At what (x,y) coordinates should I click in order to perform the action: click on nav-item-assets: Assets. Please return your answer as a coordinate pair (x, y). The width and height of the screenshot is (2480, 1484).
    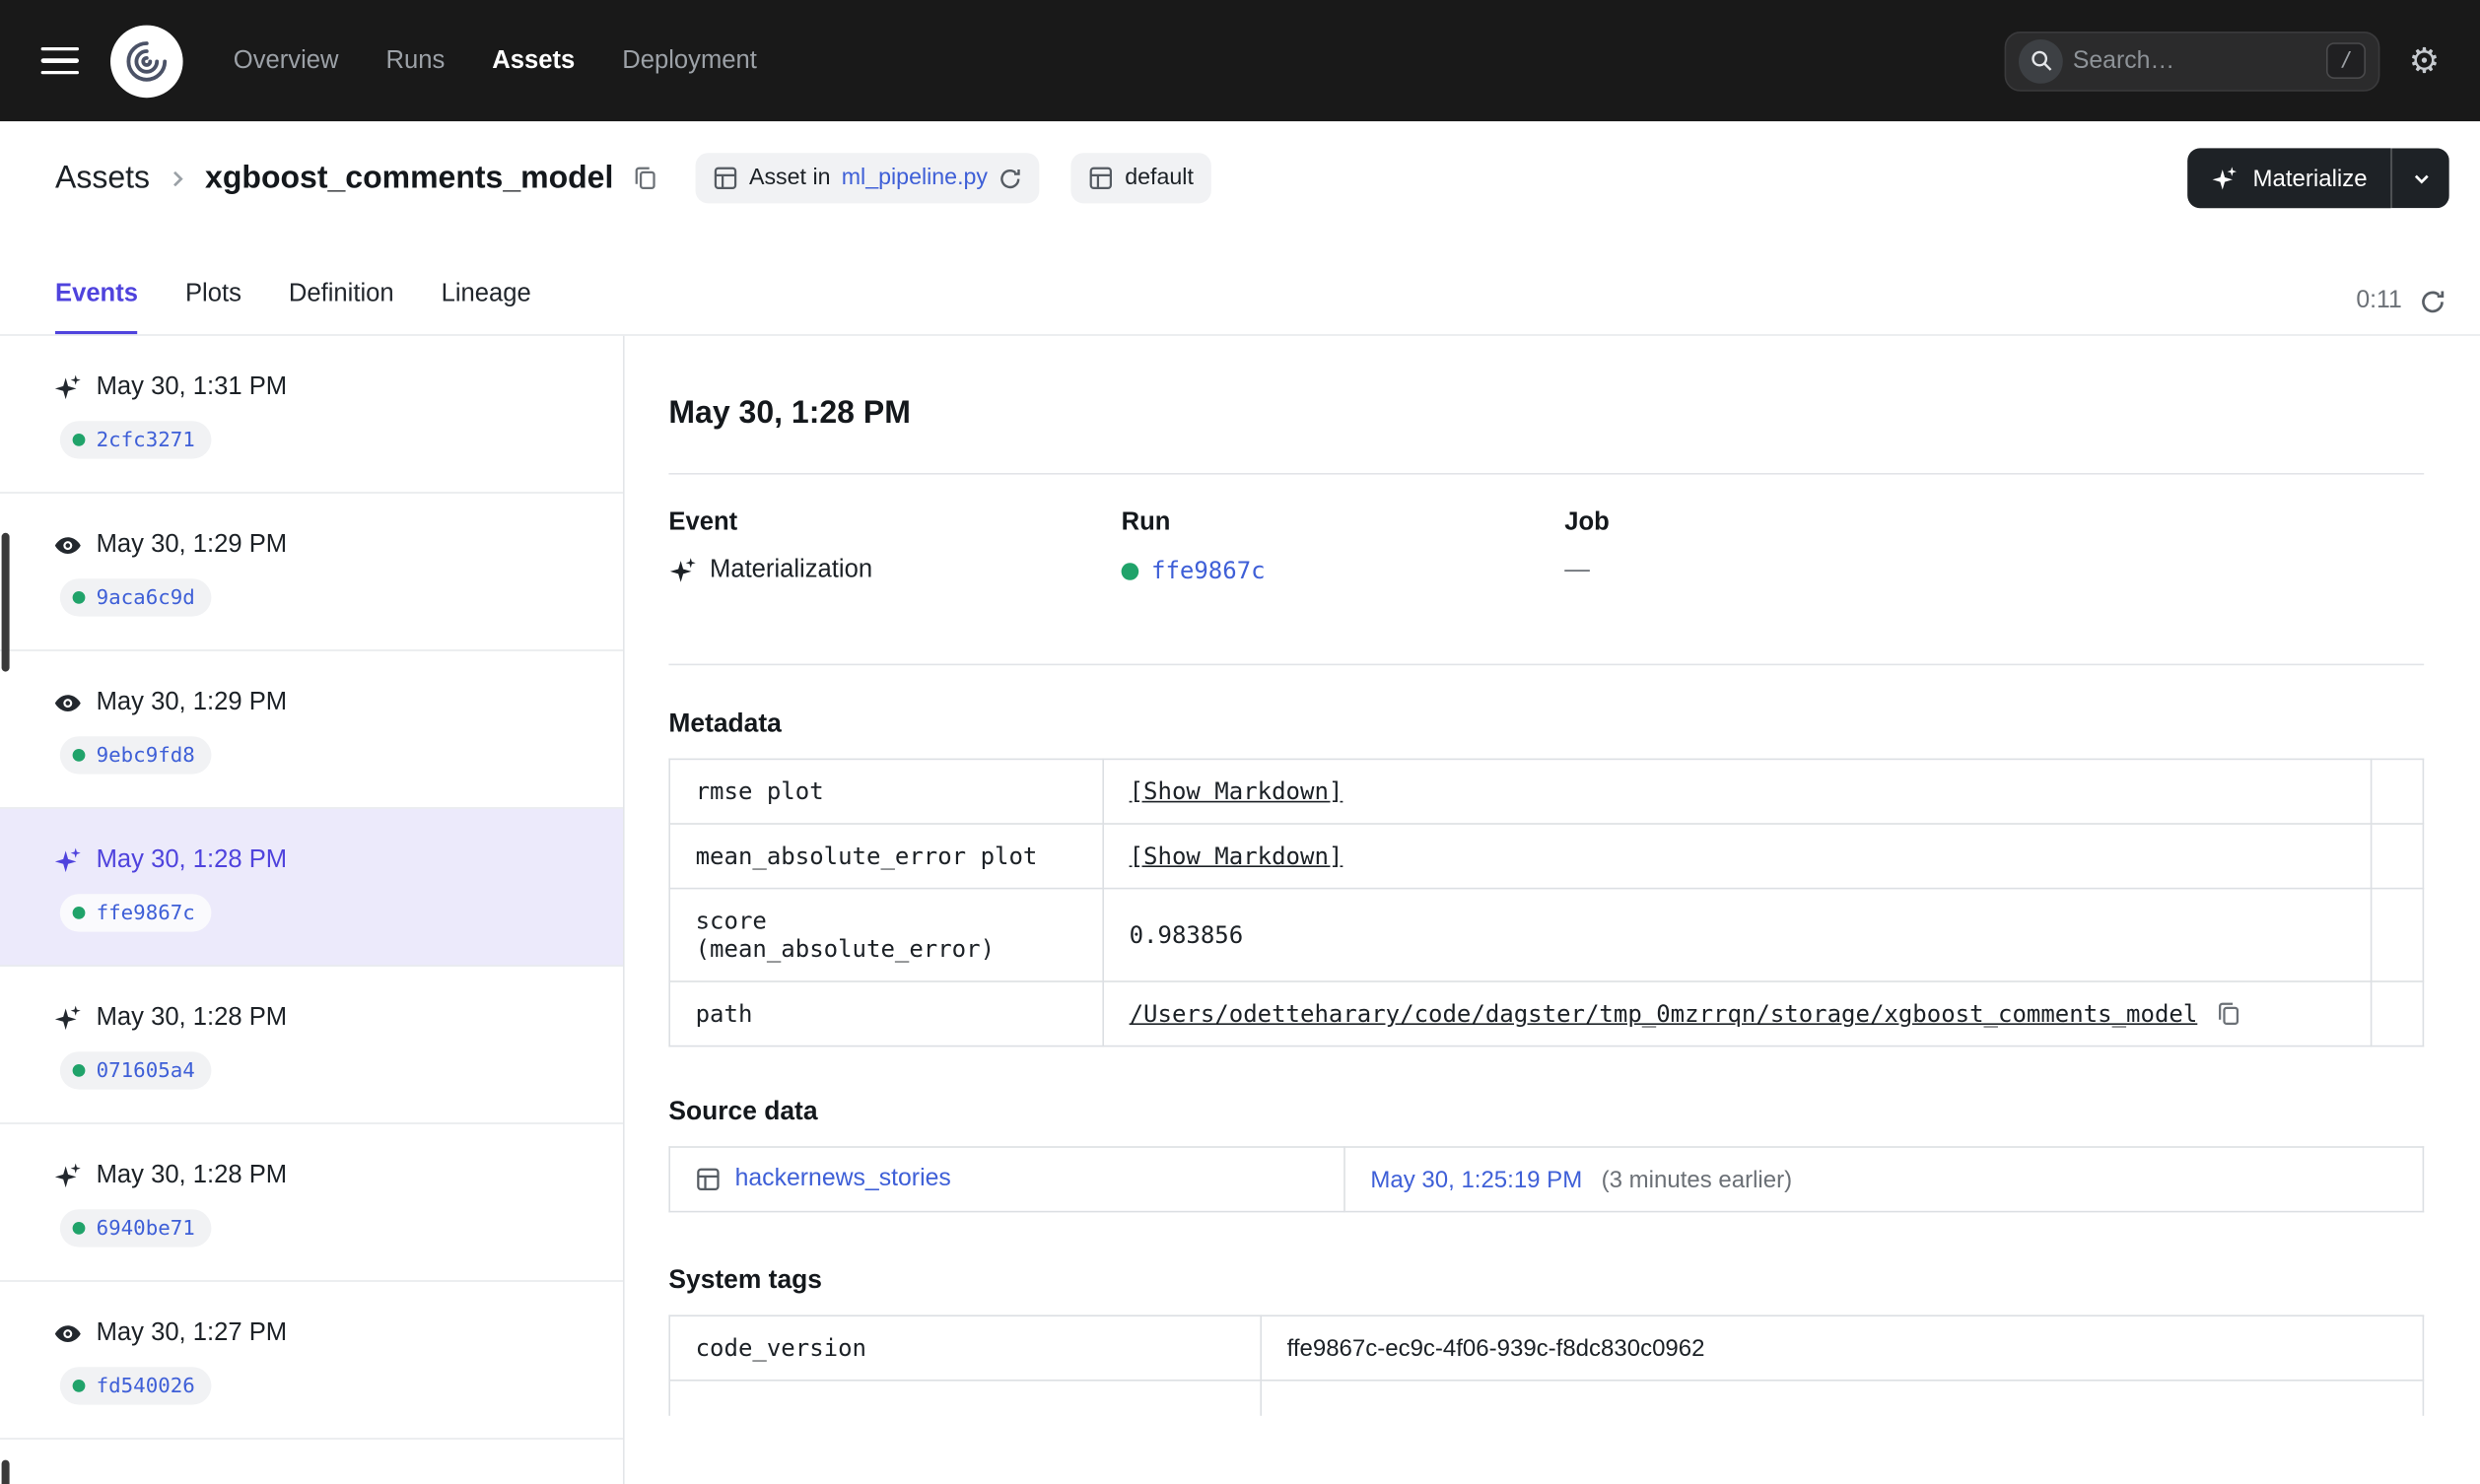
    Looking at the image, I should click on (533, 60).